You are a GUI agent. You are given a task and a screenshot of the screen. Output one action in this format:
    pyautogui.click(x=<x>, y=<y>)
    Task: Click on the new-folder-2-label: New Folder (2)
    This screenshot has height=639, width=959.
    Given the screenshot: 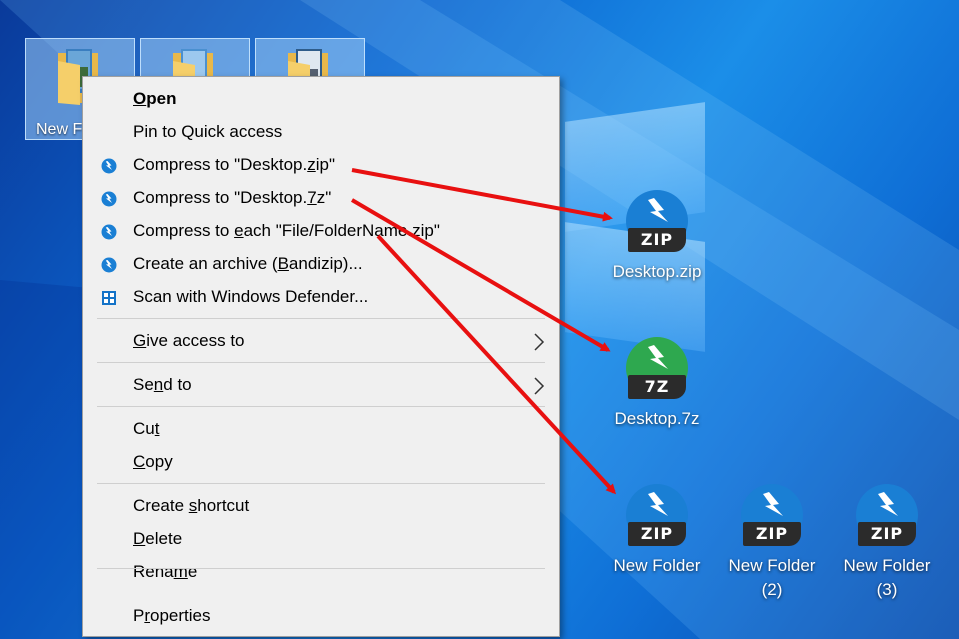 What is the action you would take?
    pyautogui.click(x=772, y=577)
    